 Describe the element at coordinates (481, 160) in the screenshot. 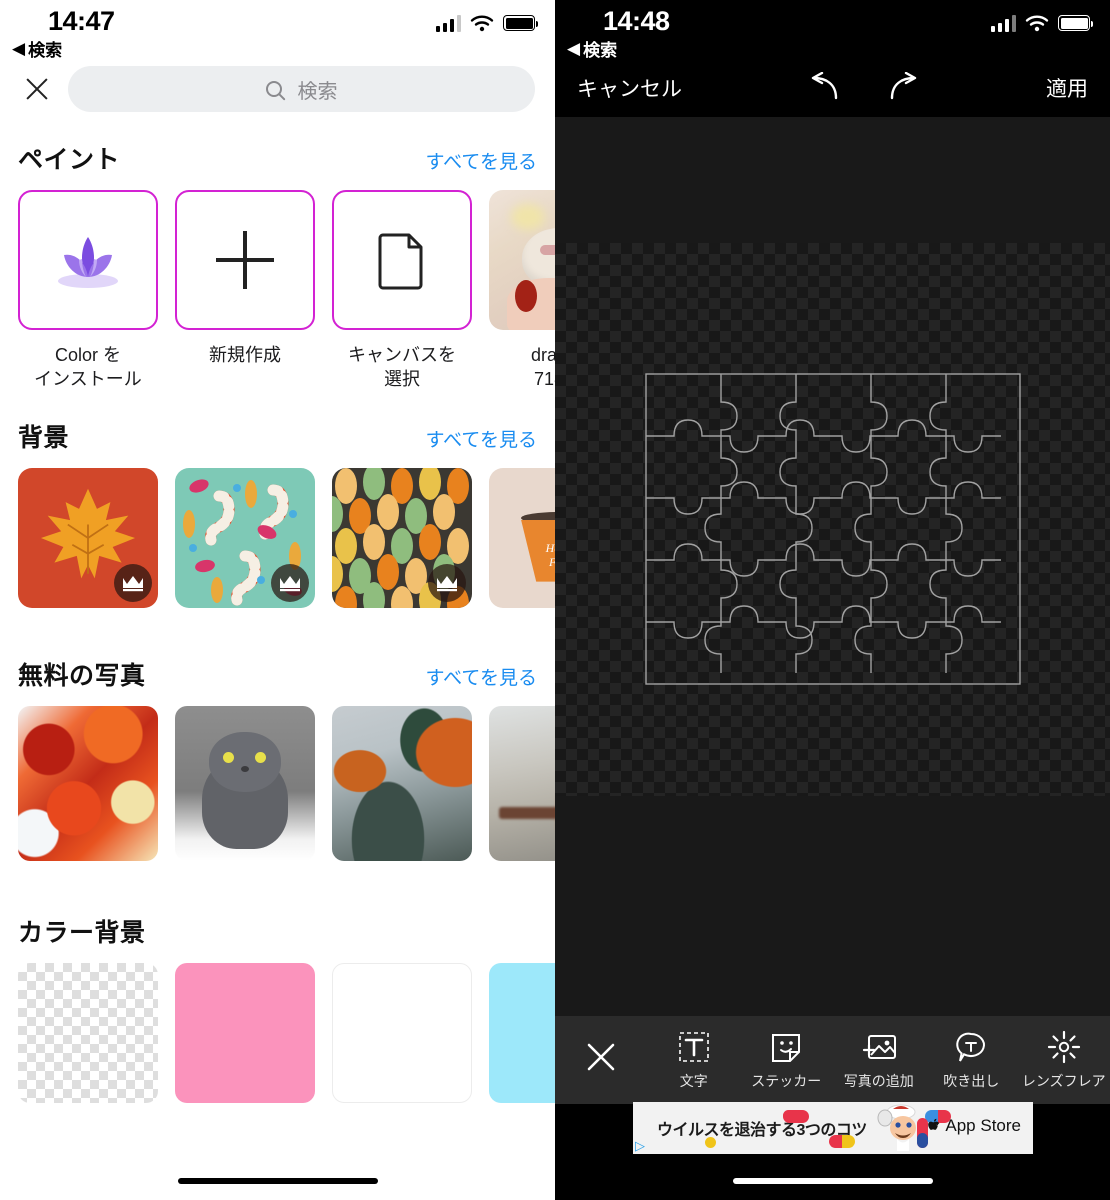

I see `see-all-link-paint: すべてを見る` at that location.